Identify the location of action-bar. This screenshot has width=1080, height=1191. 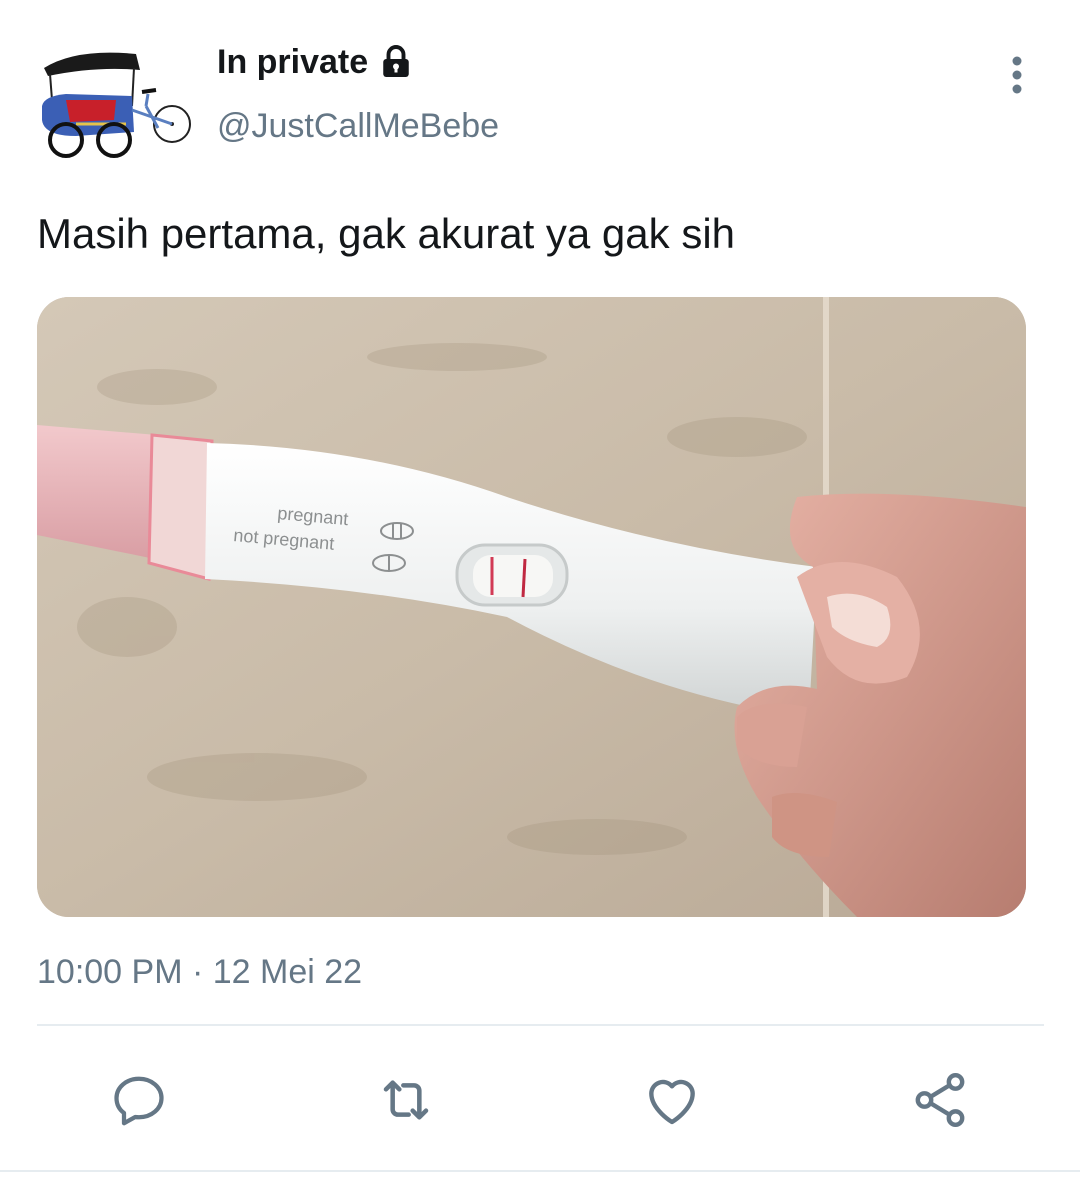
(540, 1100).